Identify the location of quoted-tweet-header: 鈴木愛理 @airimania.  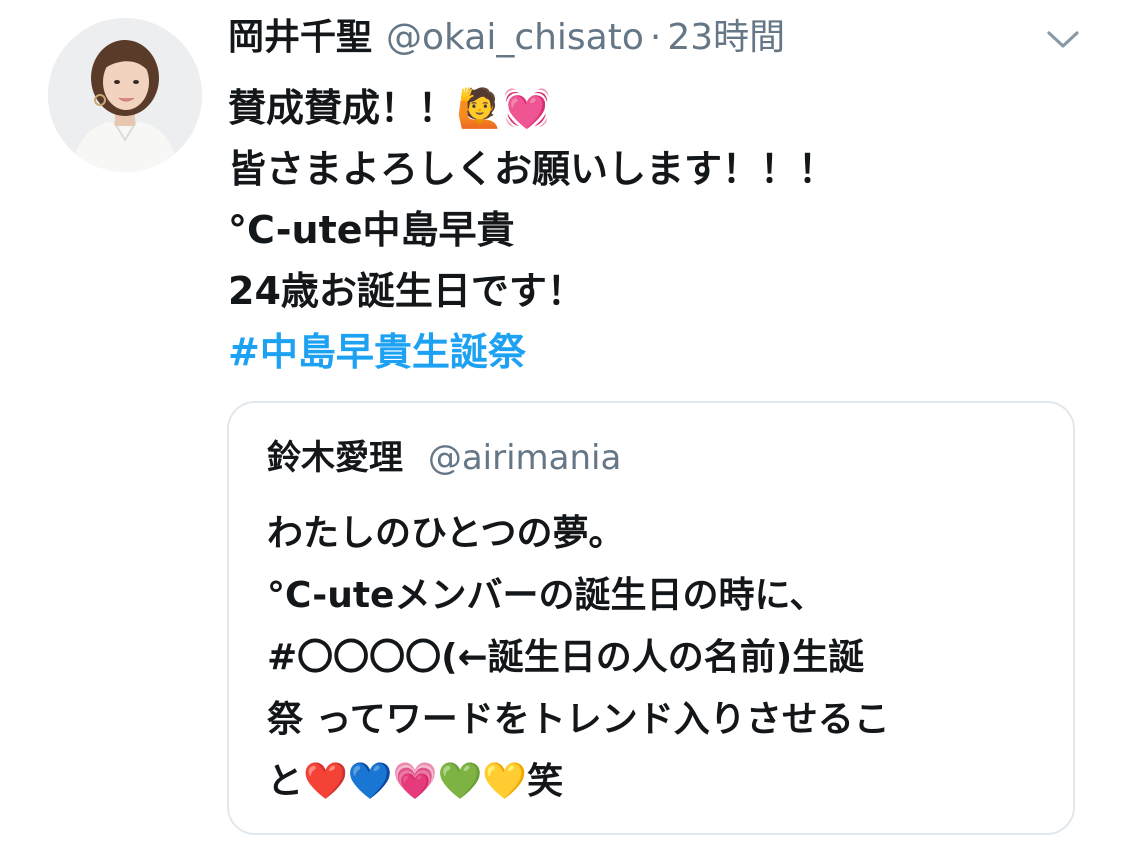
(444, 458).